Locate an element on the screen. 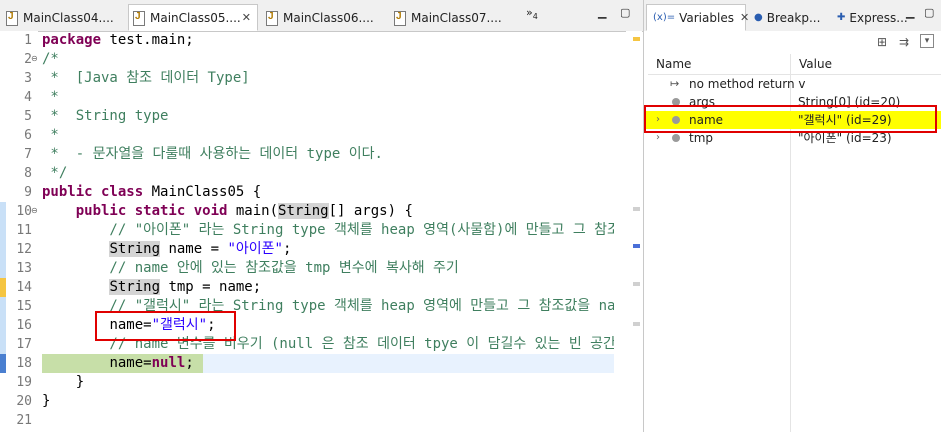 This screenshot has width=941, height=432. code-line: public class MainClass05 { is located at coordinates (152, 192).